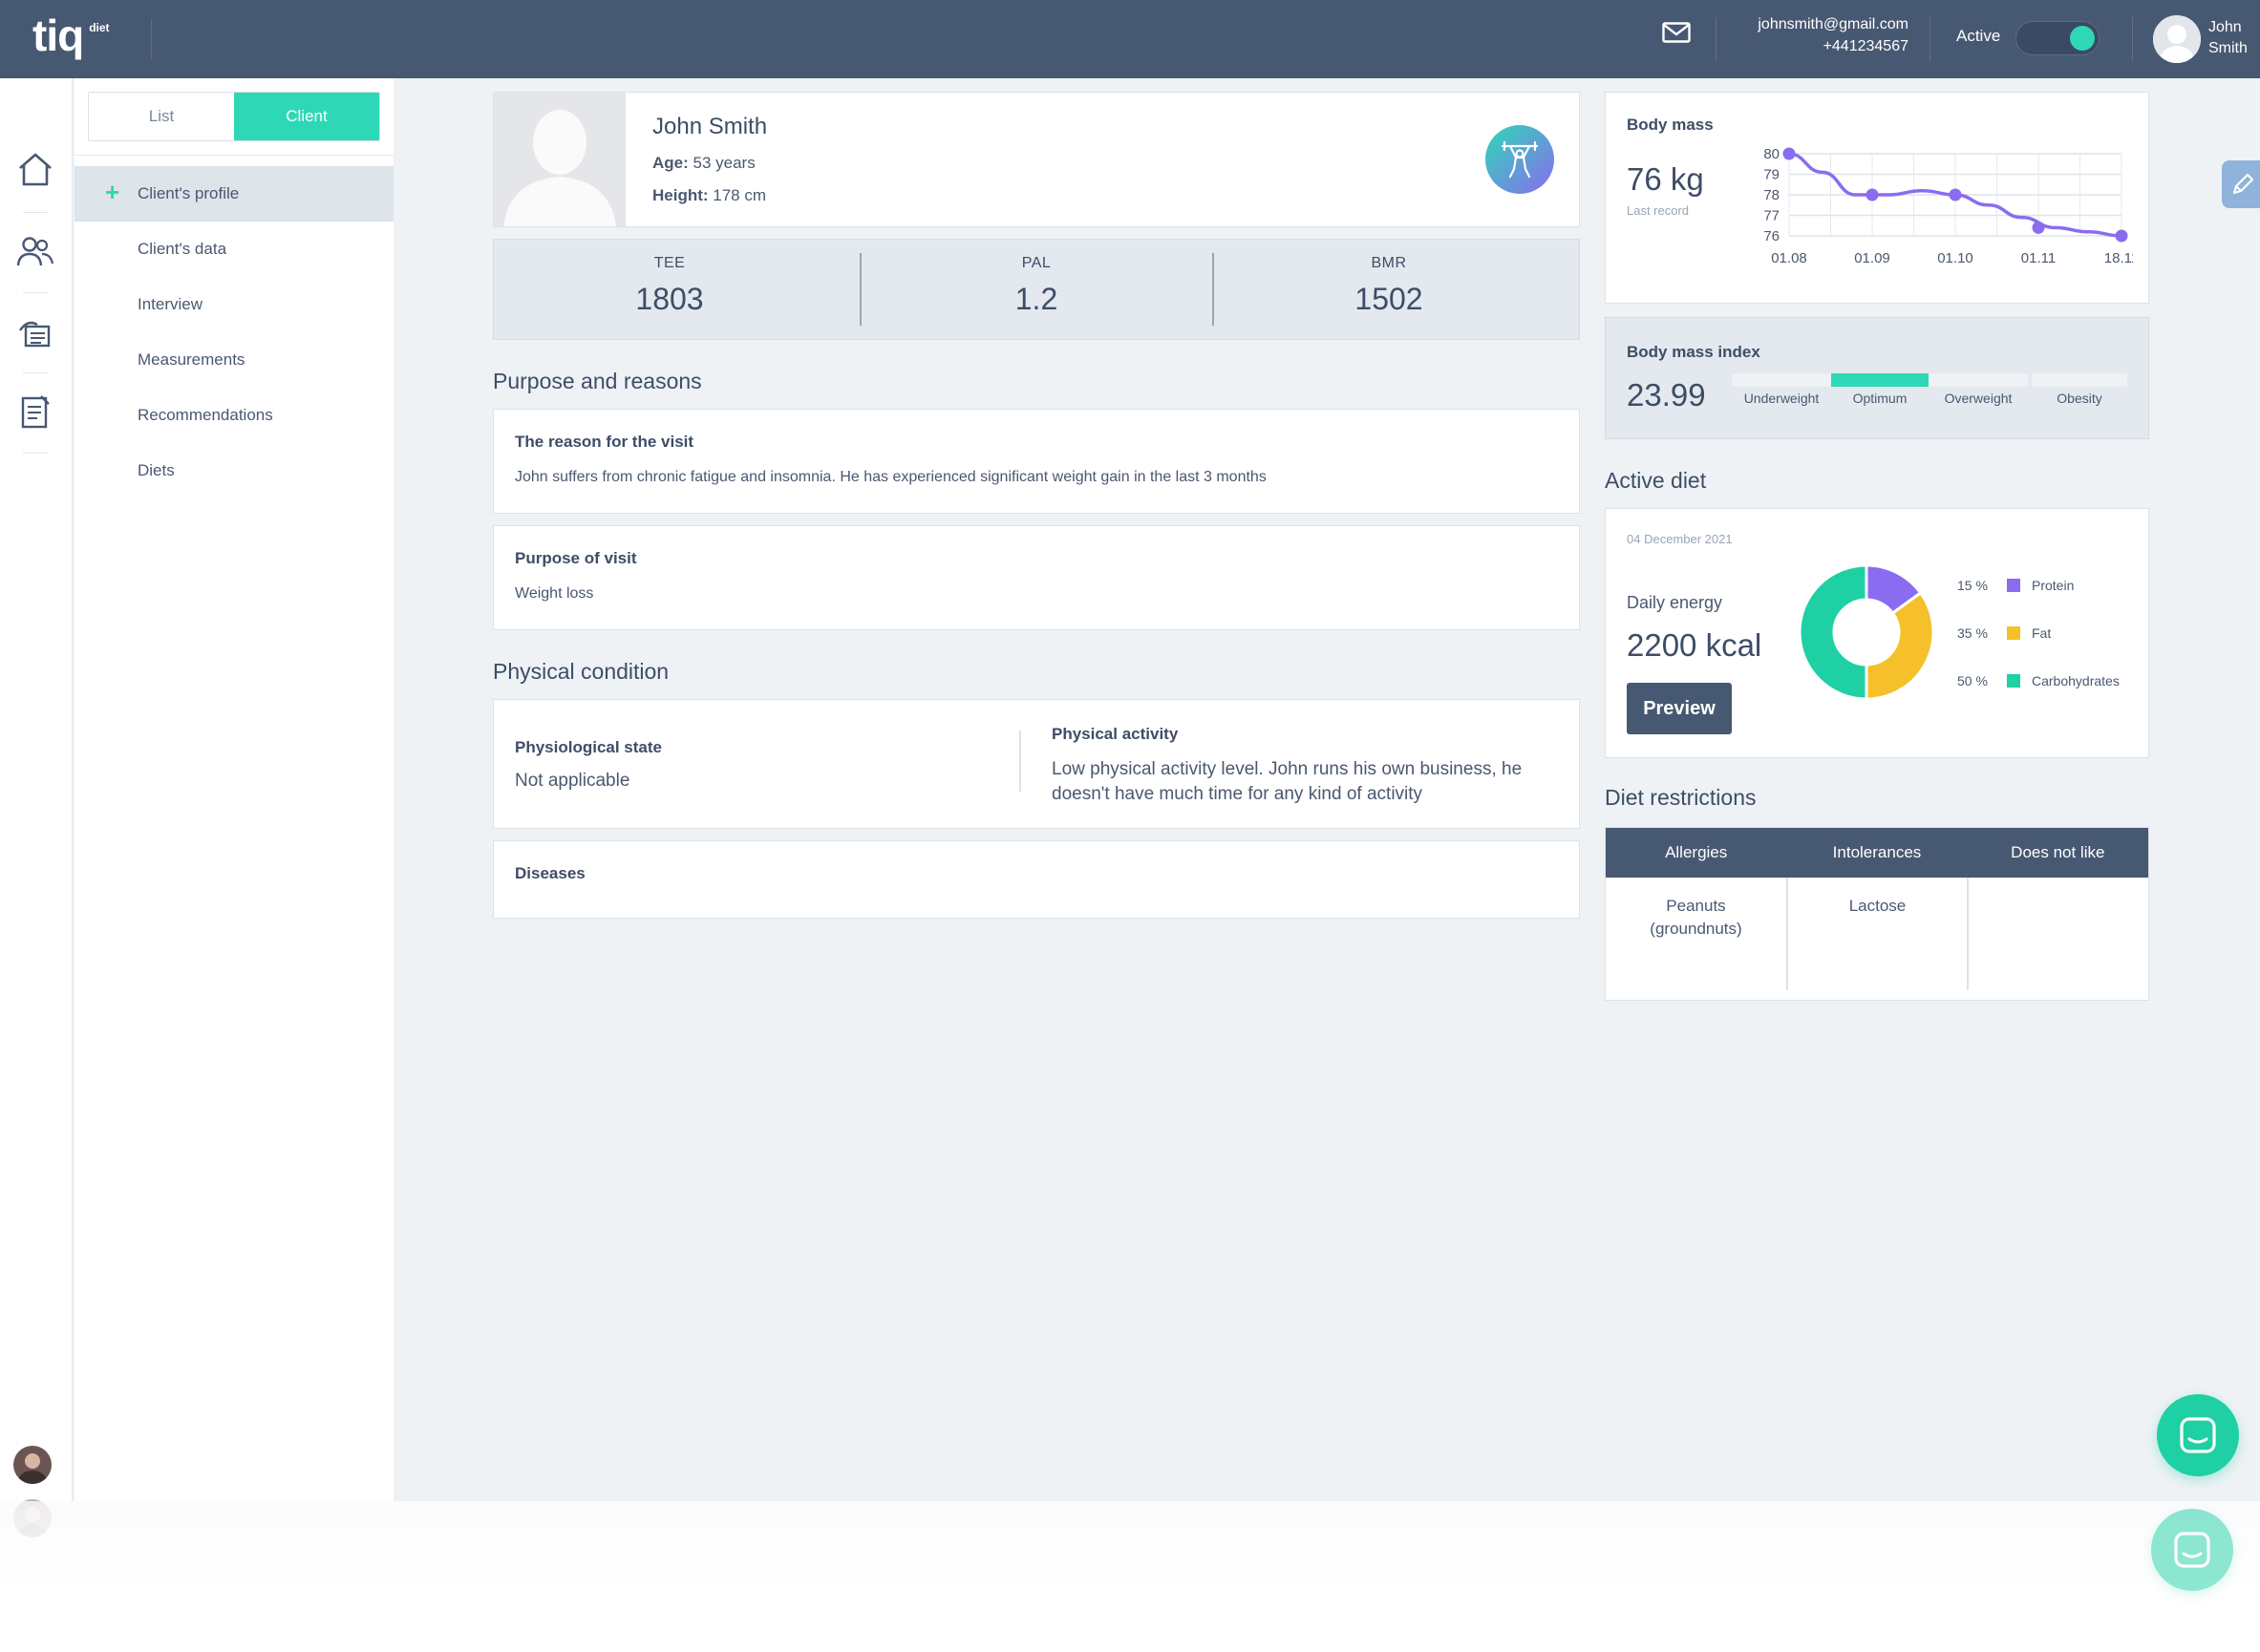 The height and width of the screenshot is (1652, 2260). I want to click on chat-button, so click(2198, 1435).